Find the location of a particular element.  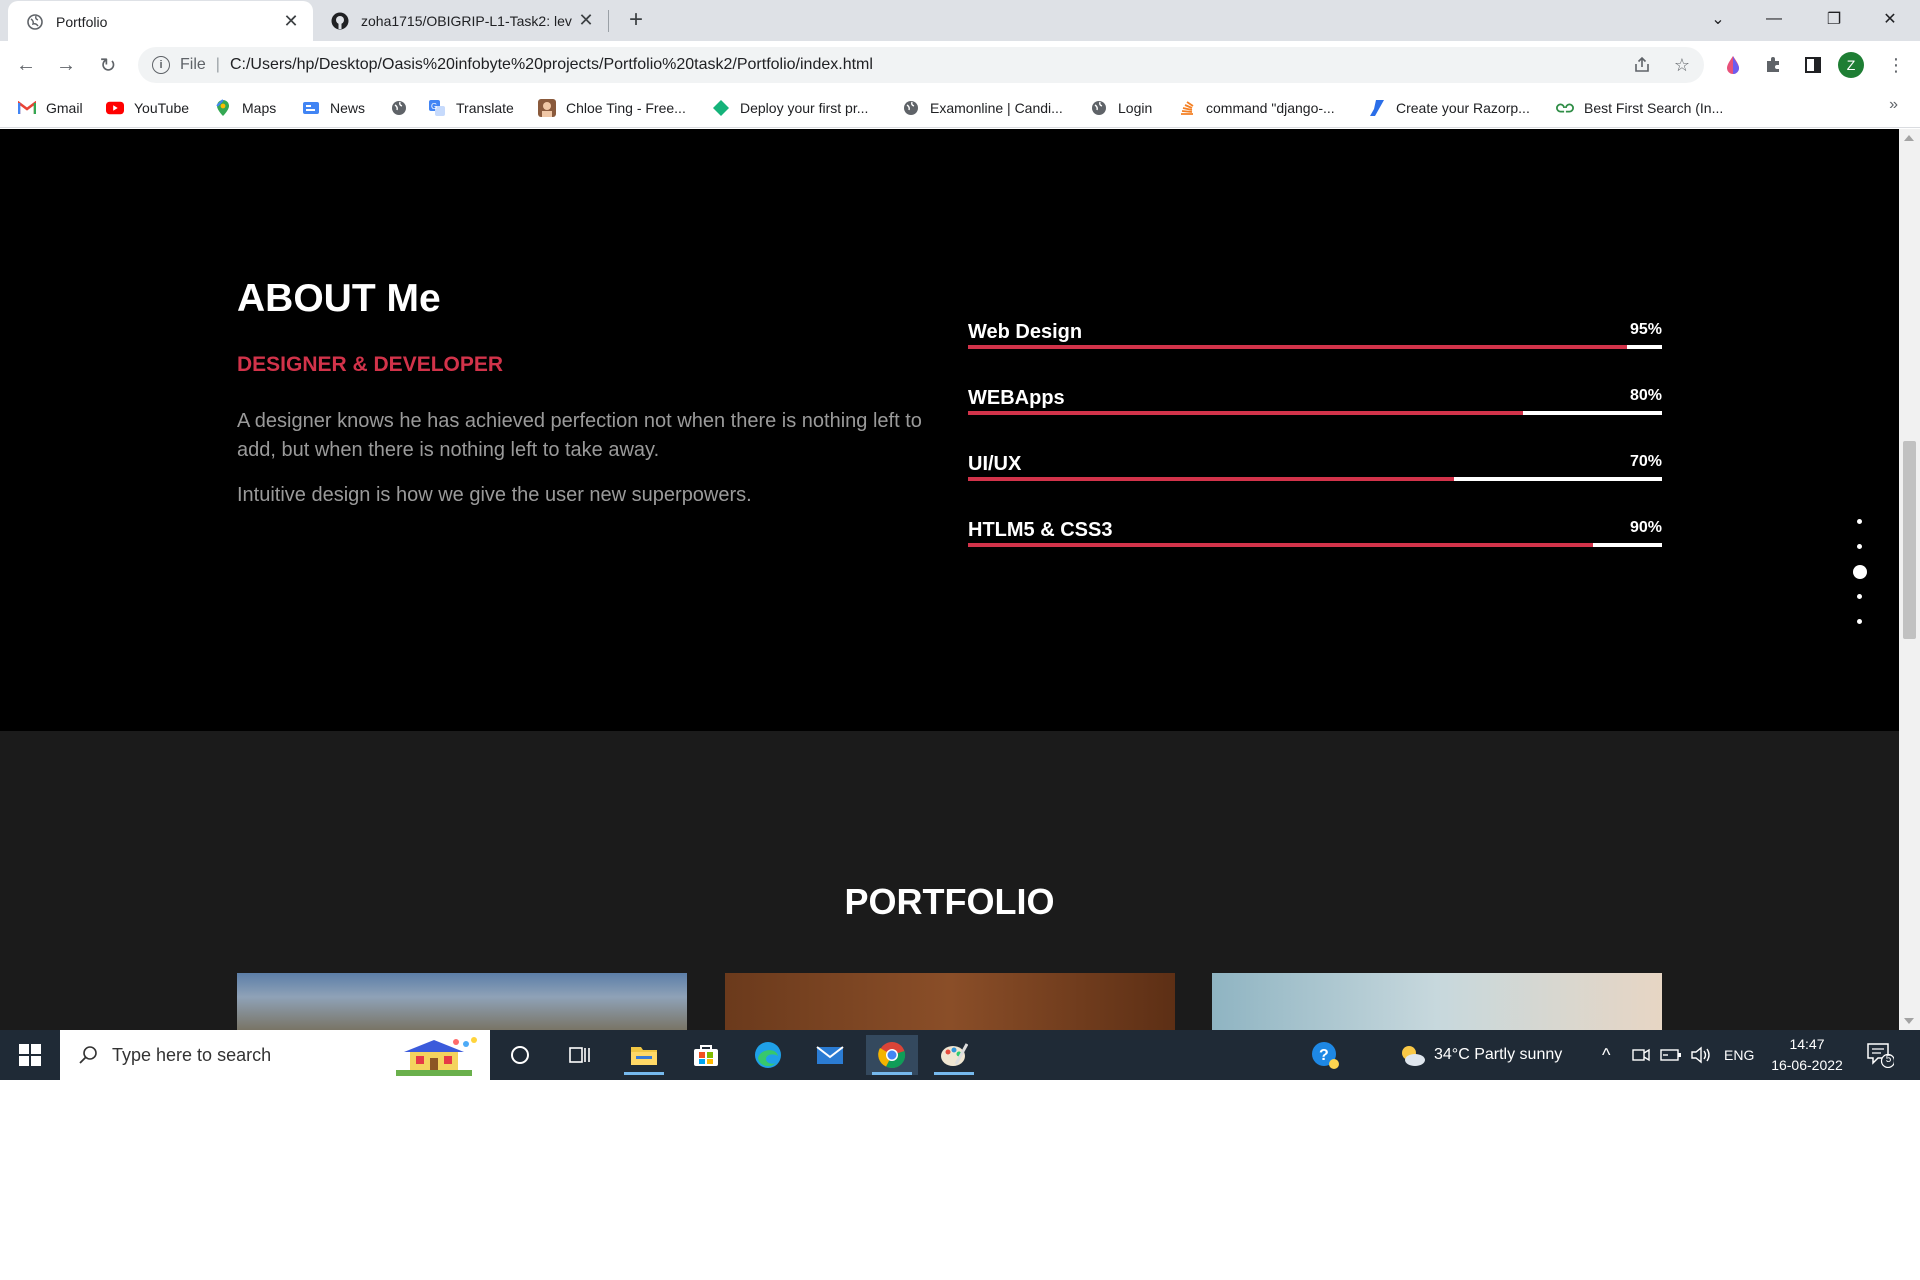

skill-name: UI/UX is located at coordinates (995, 464).